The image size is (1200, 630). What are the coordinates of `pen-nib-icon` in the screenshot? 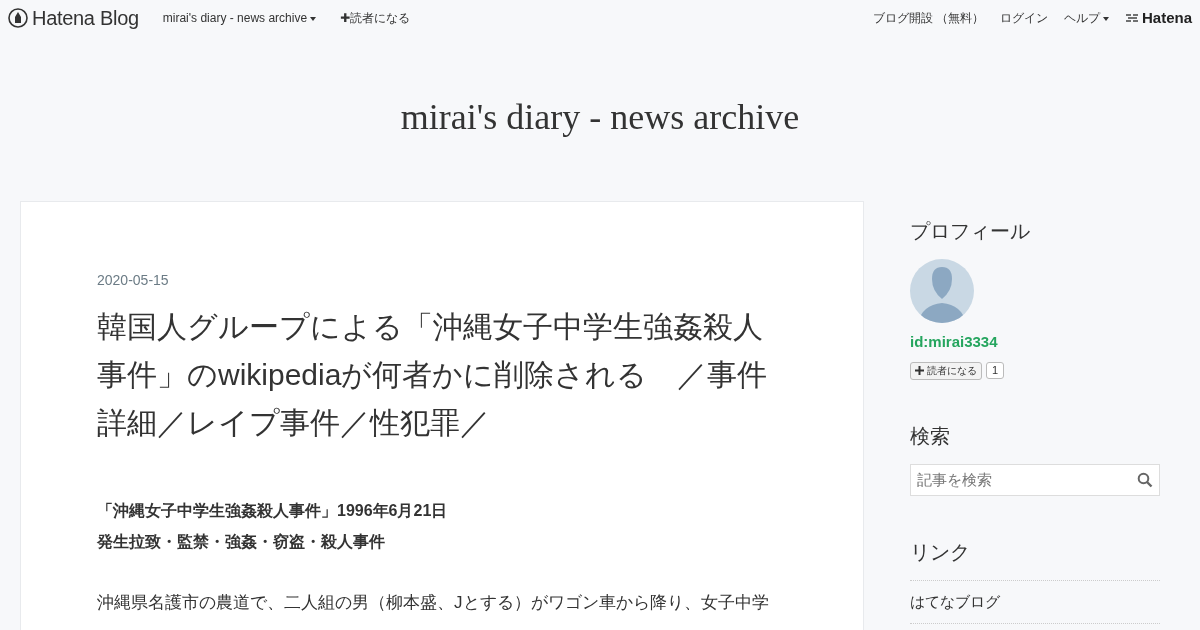 It's located at (18, 18).